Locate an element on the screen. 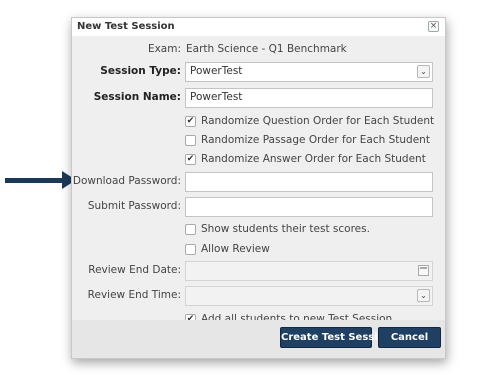 The height and width of the screenshot is (389, 484). session-name-label: Session Name: is located at coordinates (137, 97).